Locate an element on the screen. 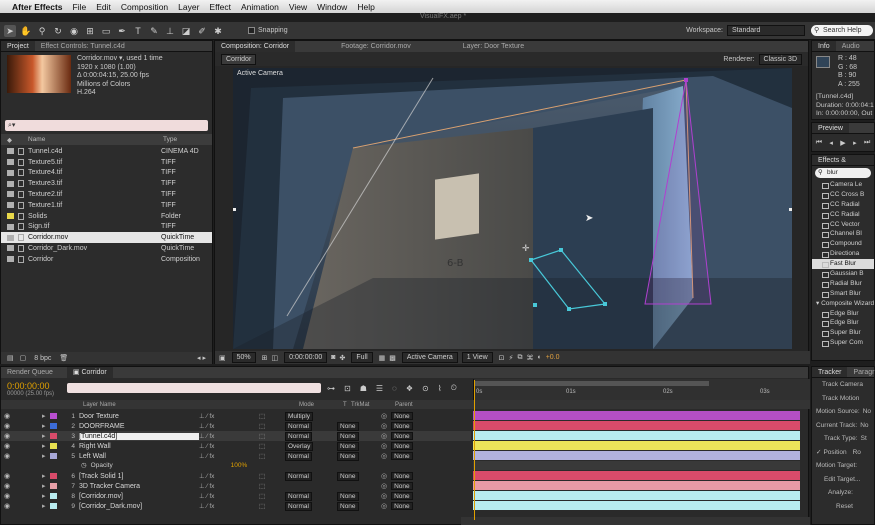 The height and width of the screenshot is (525, 875). menu-layer: Layer is located at coordinates (188, 7).